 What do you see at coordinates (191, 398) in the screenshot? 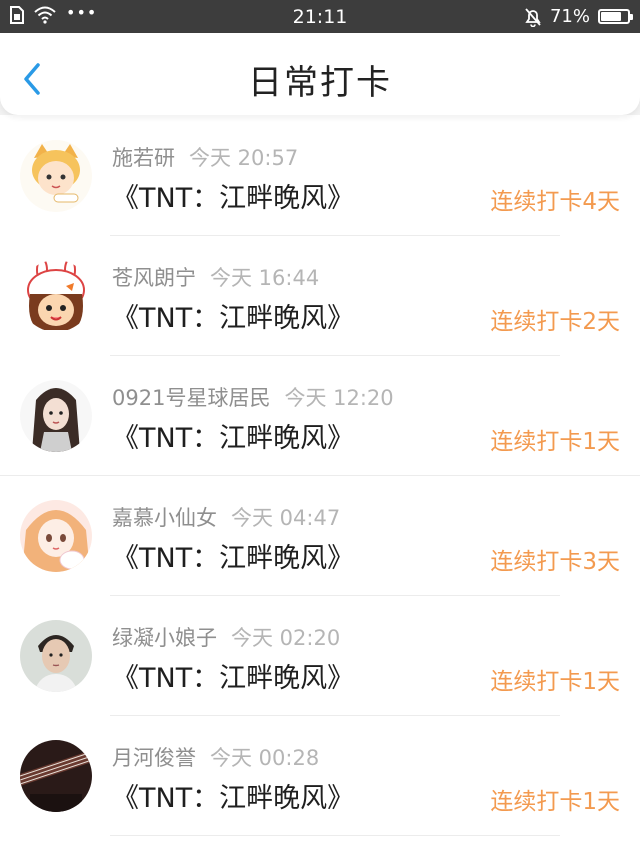
I see `user-name: 0921号星球居民` at bounding box center [191, 398].